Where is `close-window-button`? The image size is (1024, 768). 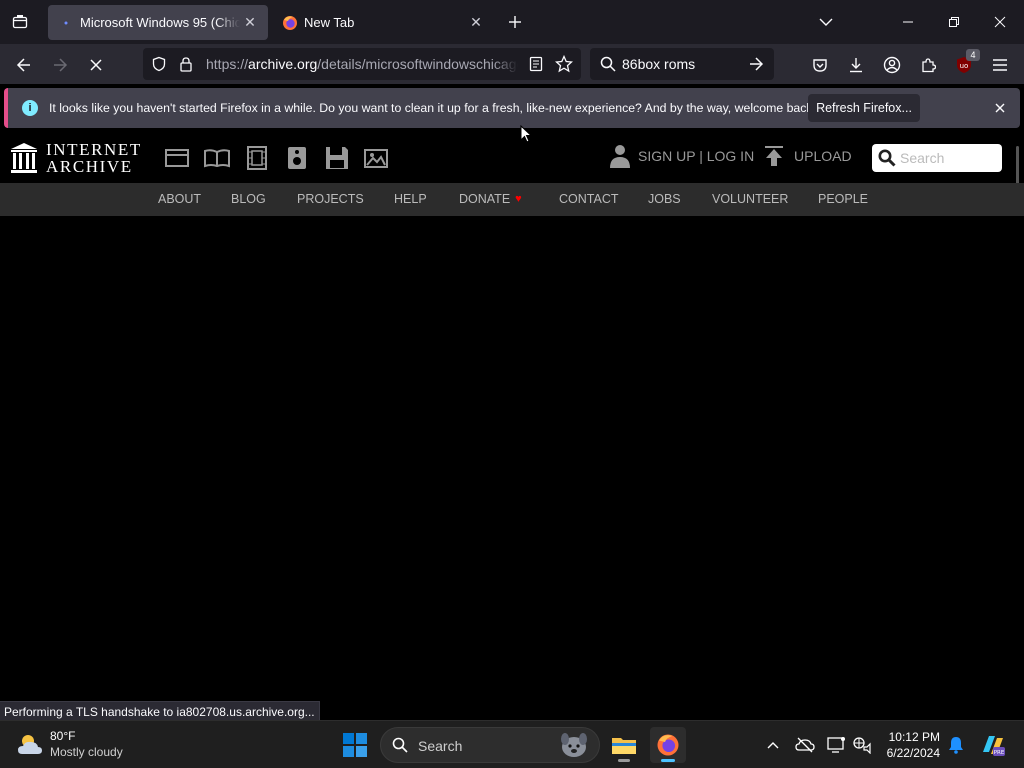 close-window-button is located at coordinates (1000, 22).